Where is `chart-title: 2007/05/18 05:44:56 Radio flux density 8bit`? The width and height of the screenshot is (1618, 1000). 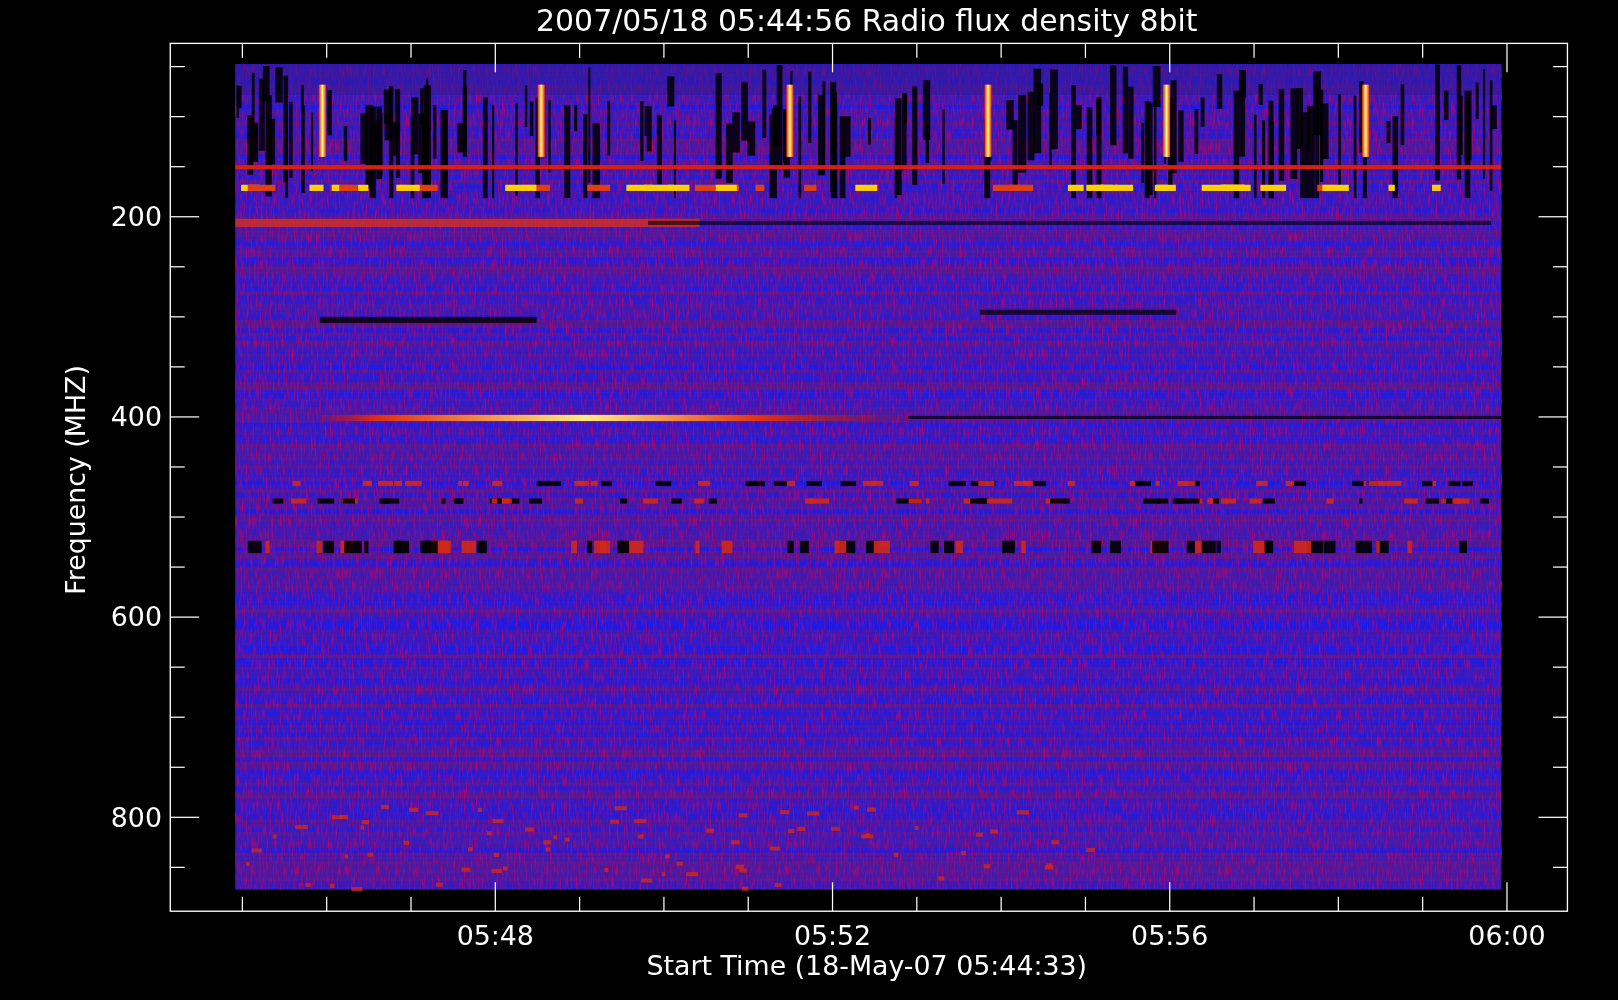
chart-title: 2007/05/18 05:44:56 Radio flux density 8bit is located at coordinates (867, 20).